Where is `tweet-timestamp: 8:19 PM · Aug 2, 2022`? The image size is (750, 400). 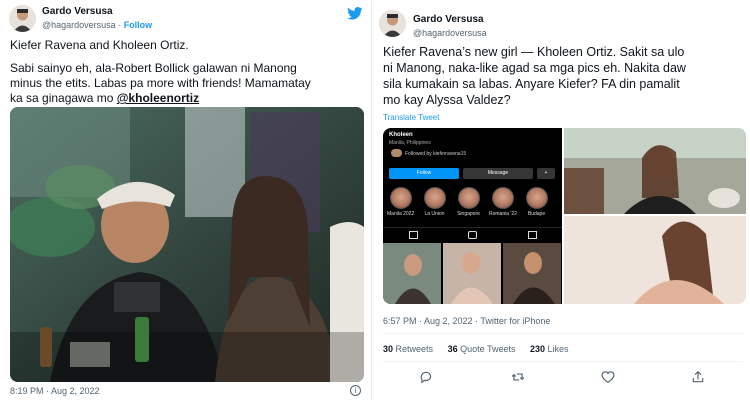
tweet-timestamp: 8:19 PM · Aug 2, 2022 is located at coordinates (55, 391).